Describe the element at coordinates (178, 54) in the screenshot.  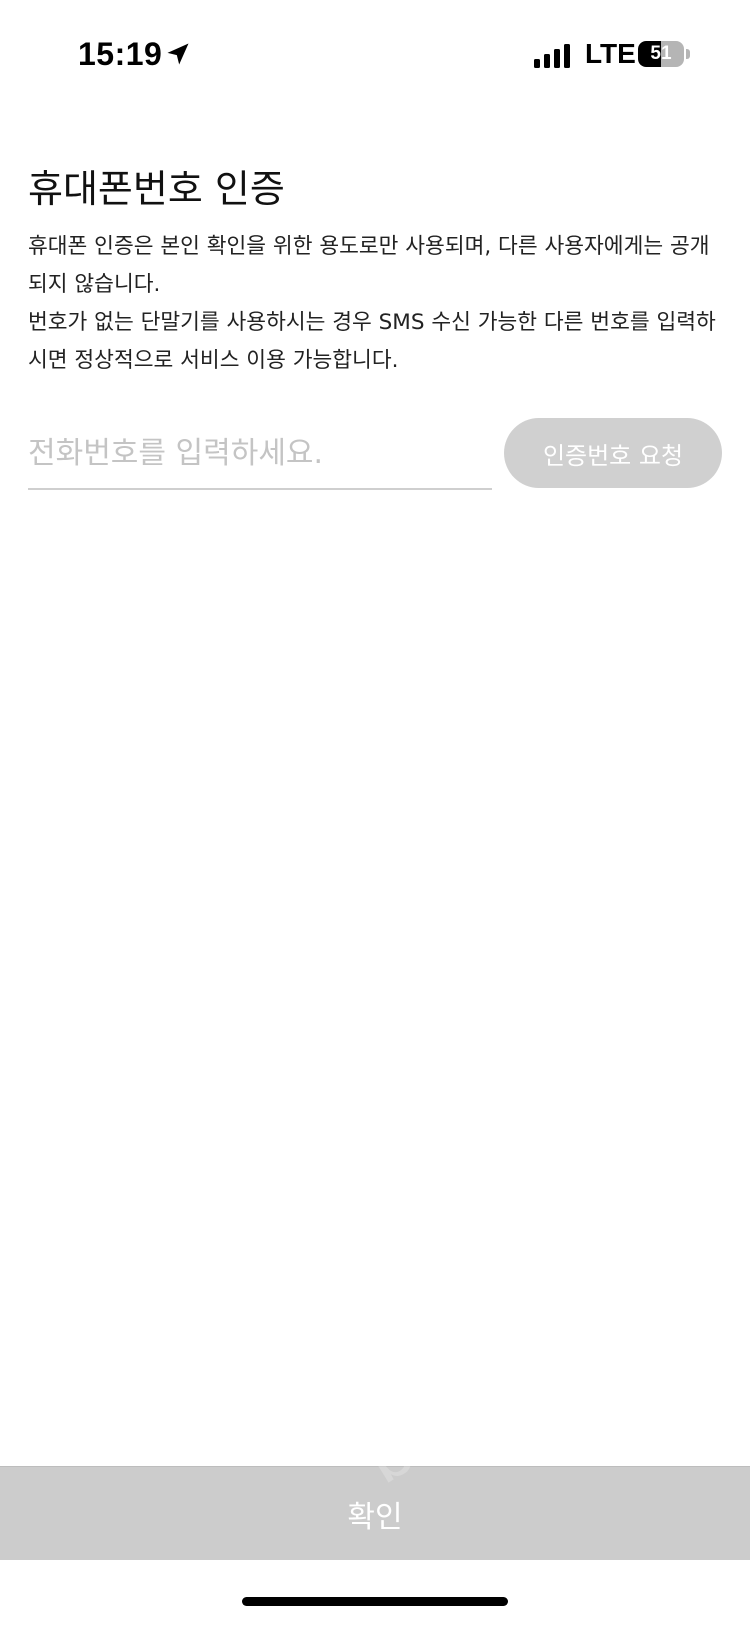
I see `location-arrow-icon` at that location.